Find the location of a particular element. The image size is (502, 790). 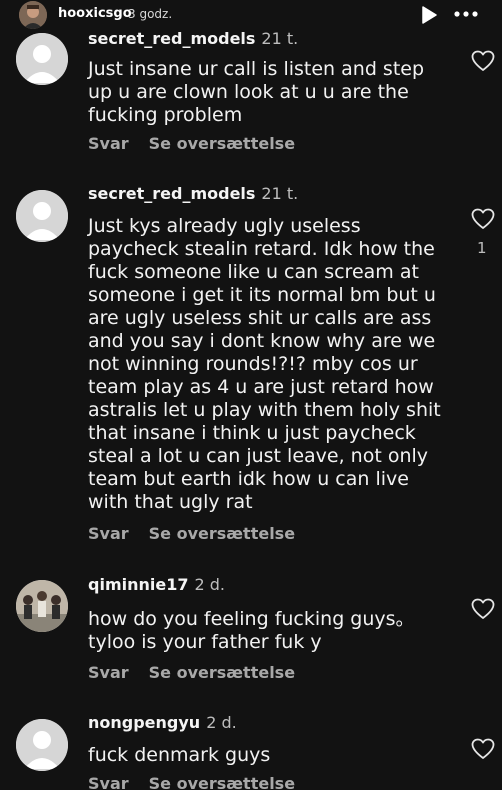

play-icon is located at coordinates (429, 15).